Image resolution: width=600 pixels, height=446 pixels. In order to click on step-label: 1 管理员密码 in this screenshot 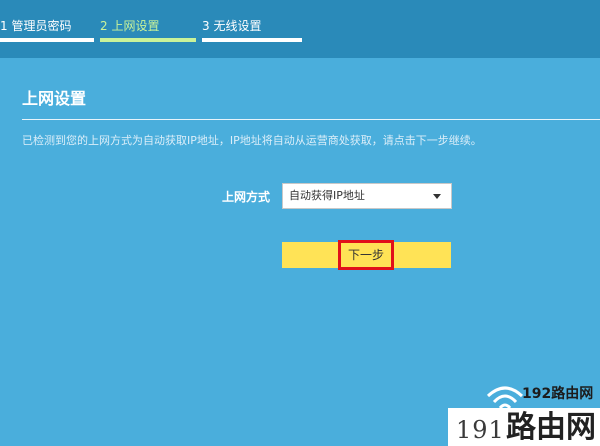, I will do `click(36, 26)`.